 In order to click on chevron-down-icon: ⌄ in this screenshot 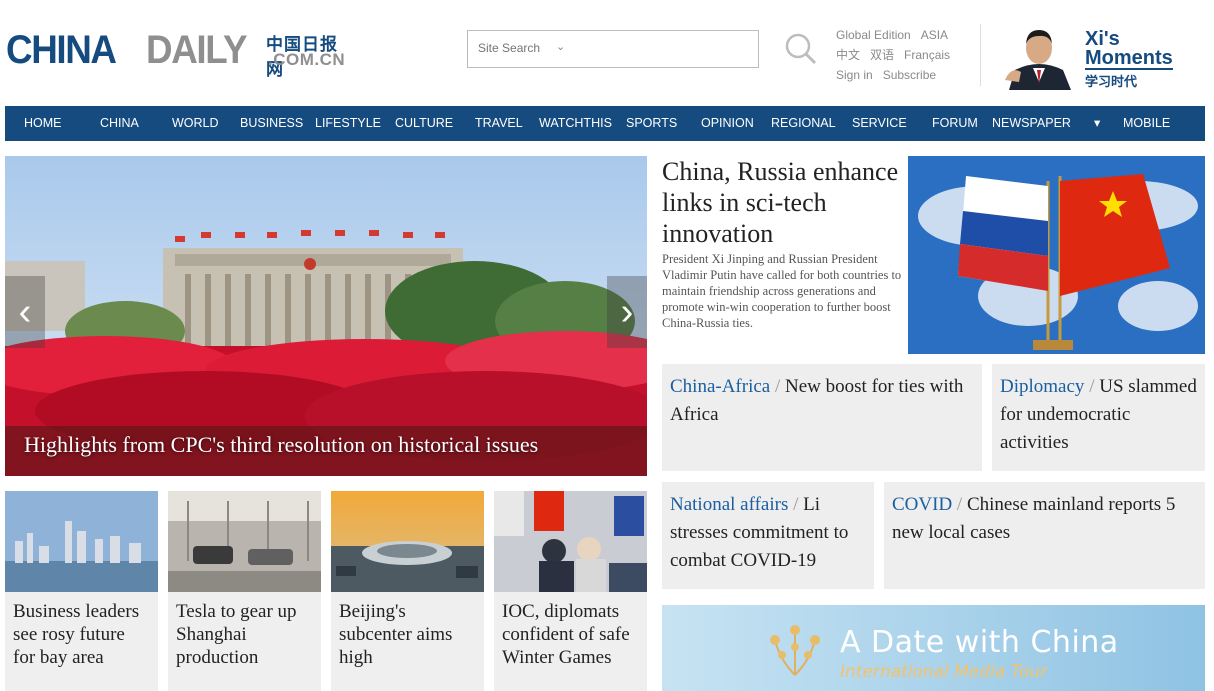, I will do `click(560, 46)`.